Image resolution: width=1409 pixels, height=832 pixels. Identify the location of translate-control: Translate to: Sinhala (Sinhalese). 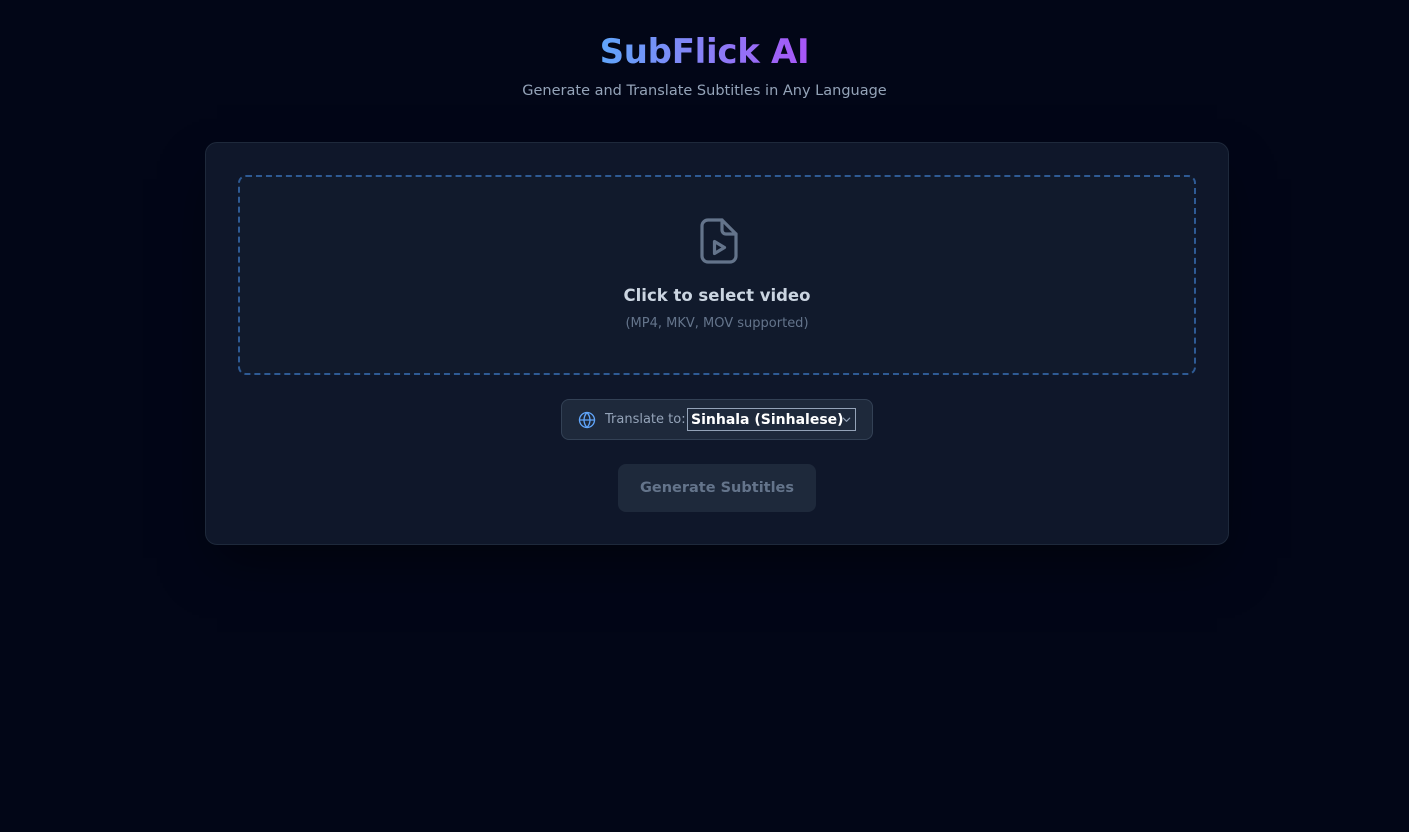
(717, 419).